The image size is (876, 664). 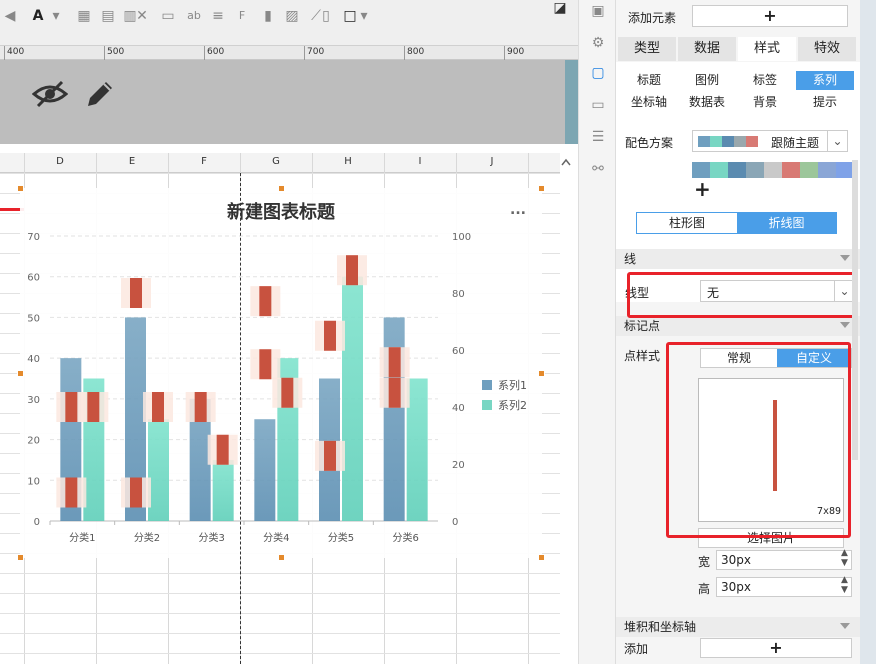 I want to click on right-axis-tick: 0, so click(x=455, y=522).